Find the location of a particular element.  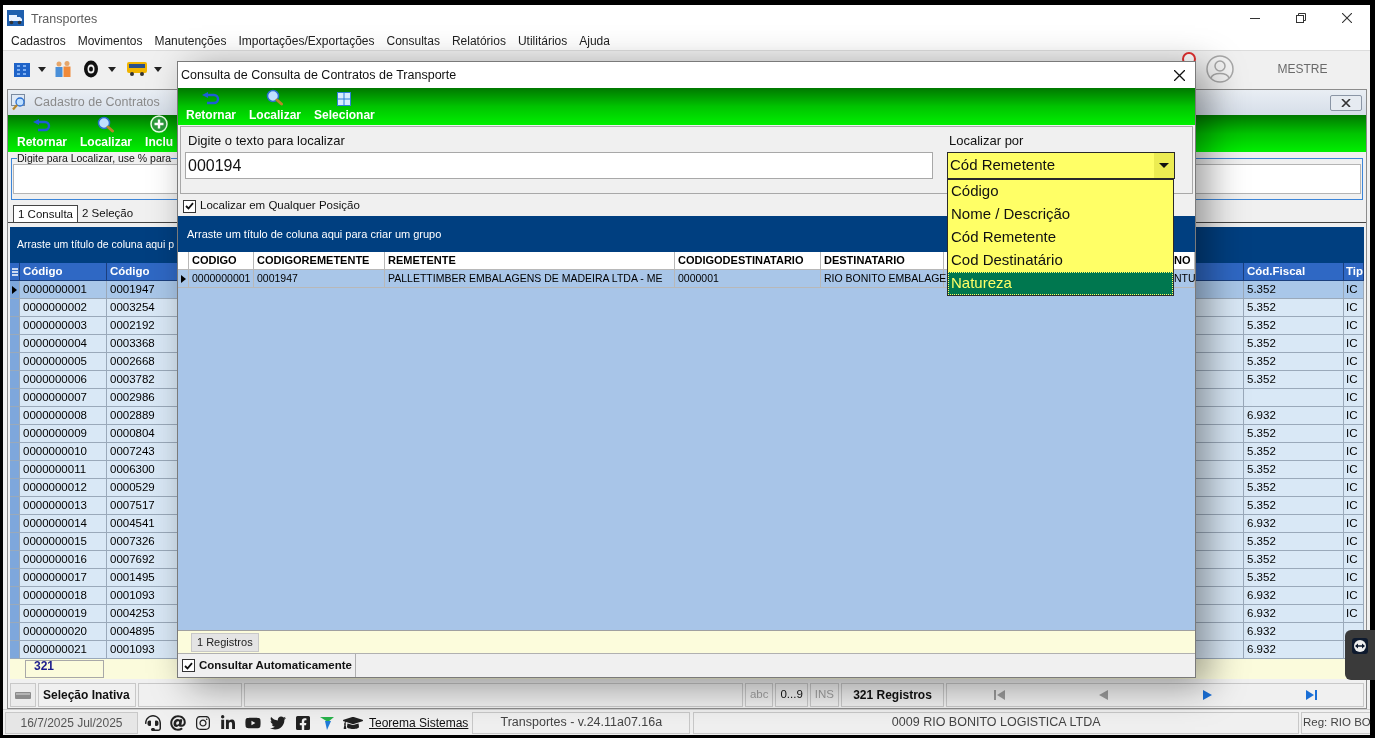

facebook-icon is located at coordinates (303, 722).